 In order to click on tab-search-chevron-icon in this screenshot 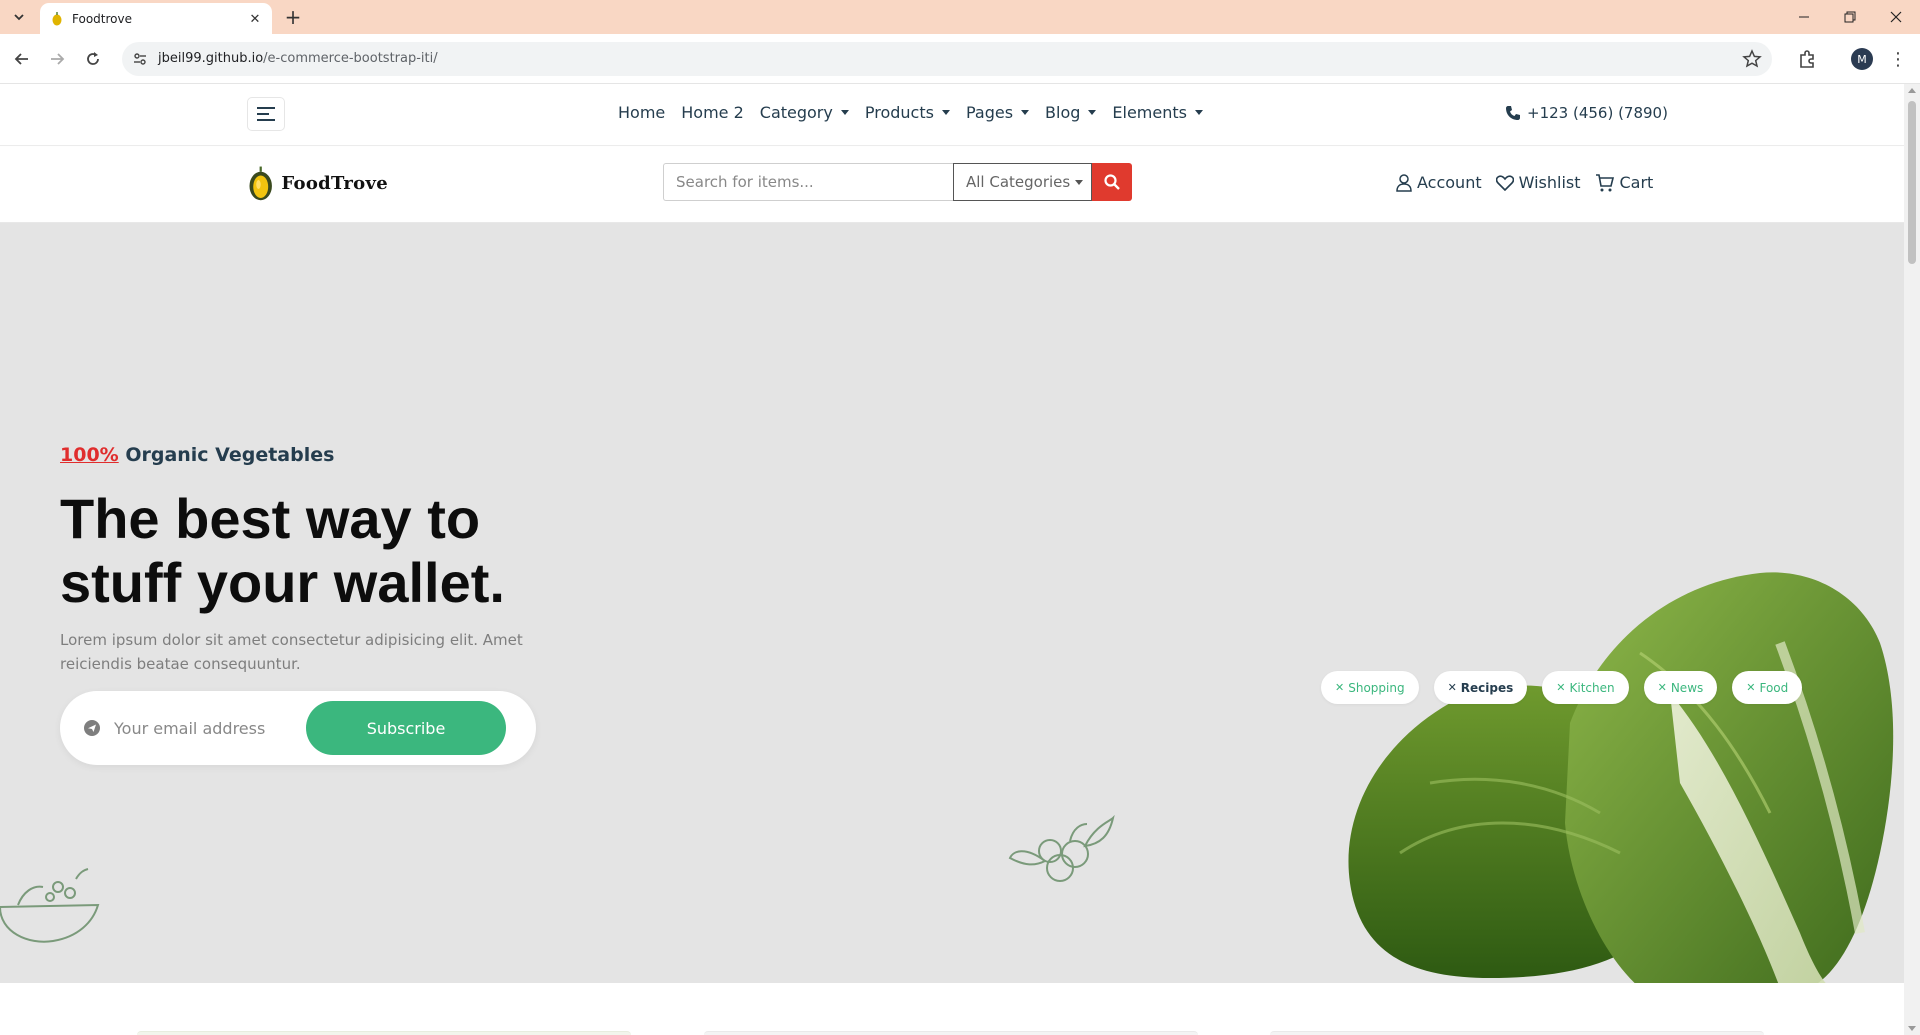, I will do `click(19, 17)`.